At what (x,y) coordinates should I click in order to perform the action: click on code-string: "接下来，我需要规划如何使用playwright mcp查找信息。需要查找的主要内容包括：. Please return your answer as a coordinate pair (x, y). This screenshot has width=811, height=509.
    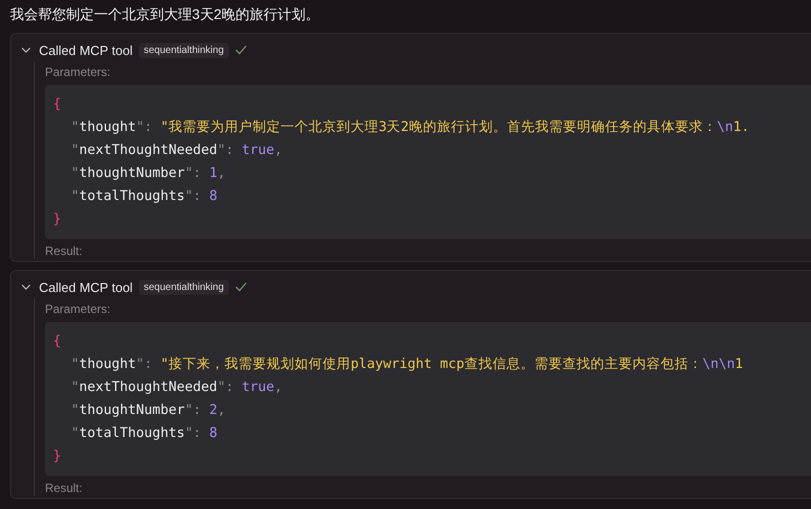
    Looking at the image, I should click on (431, 364).